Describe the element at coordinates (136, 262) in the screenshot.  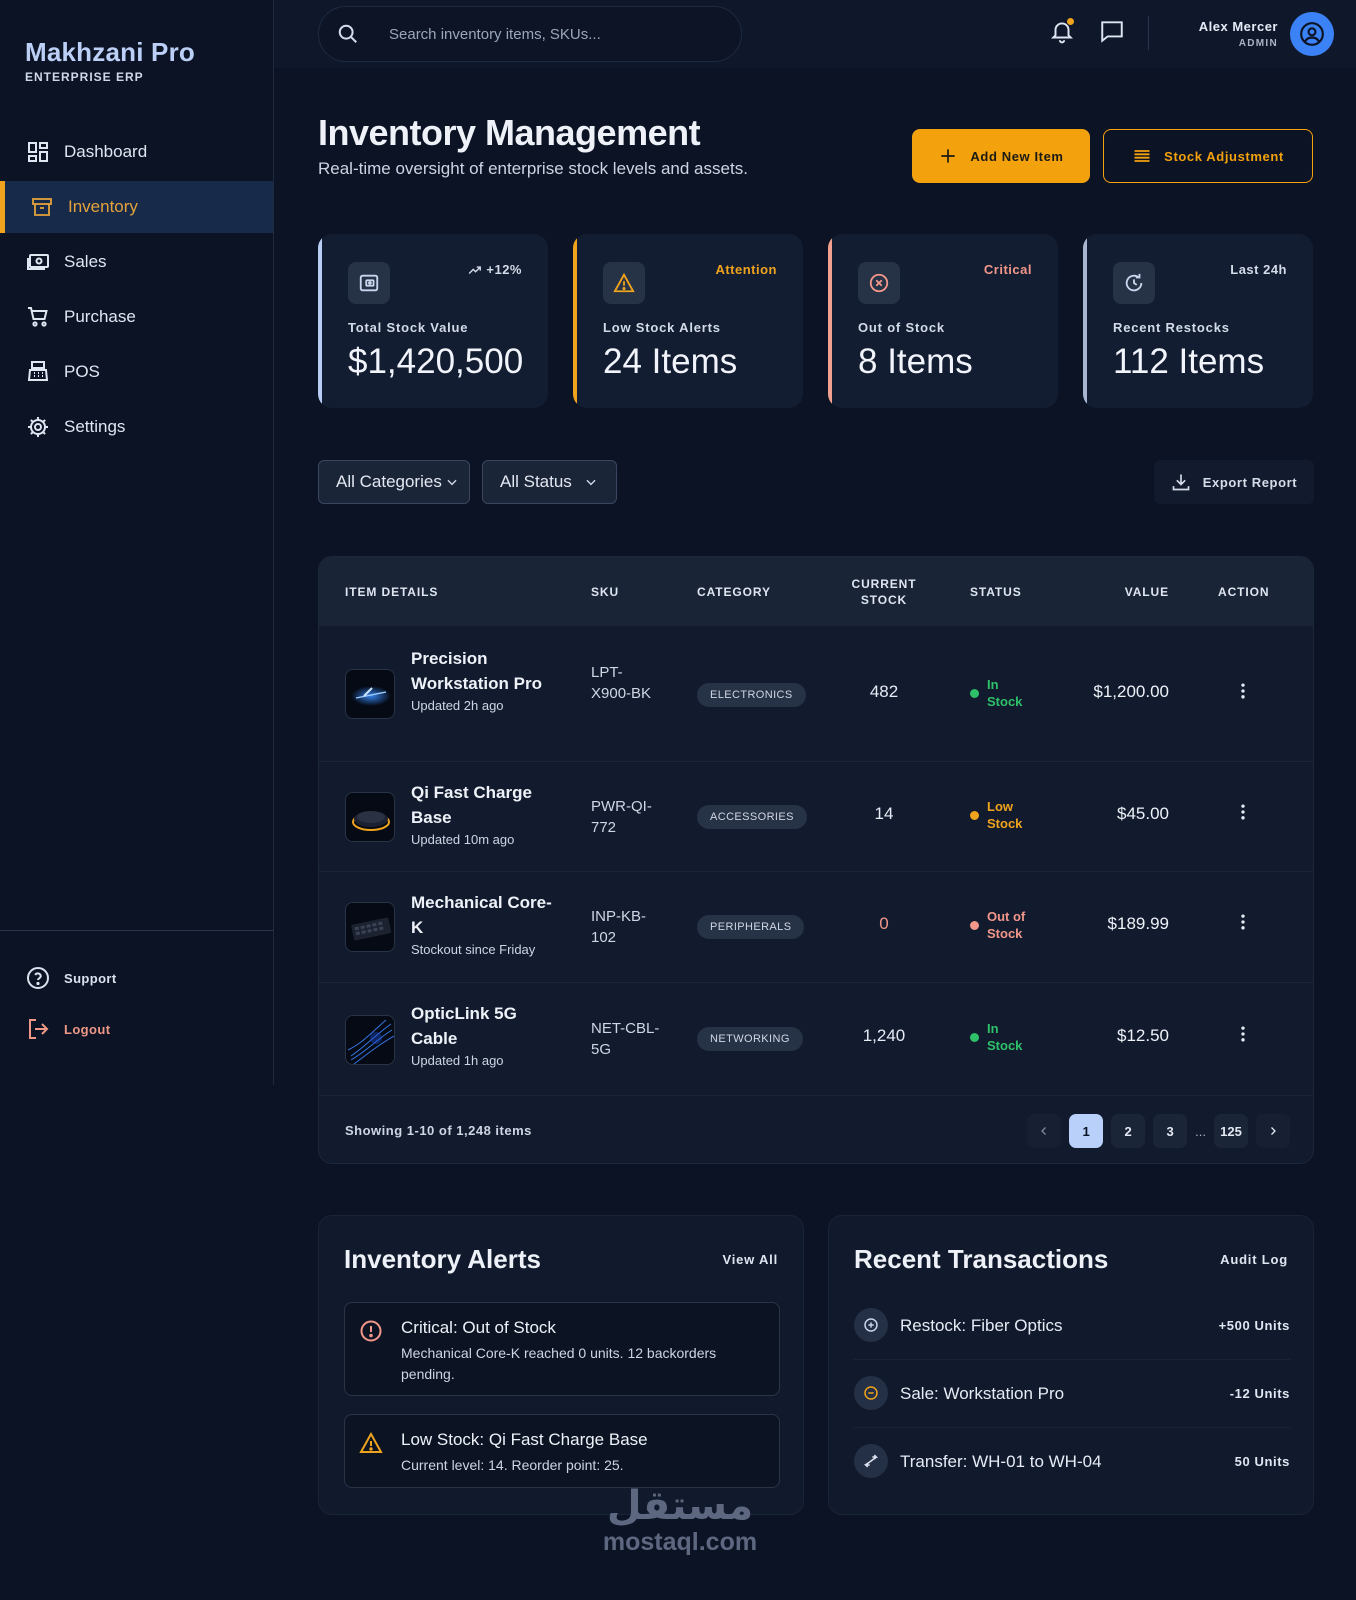
I see `sidebar-item-sales: Sales` at that location.